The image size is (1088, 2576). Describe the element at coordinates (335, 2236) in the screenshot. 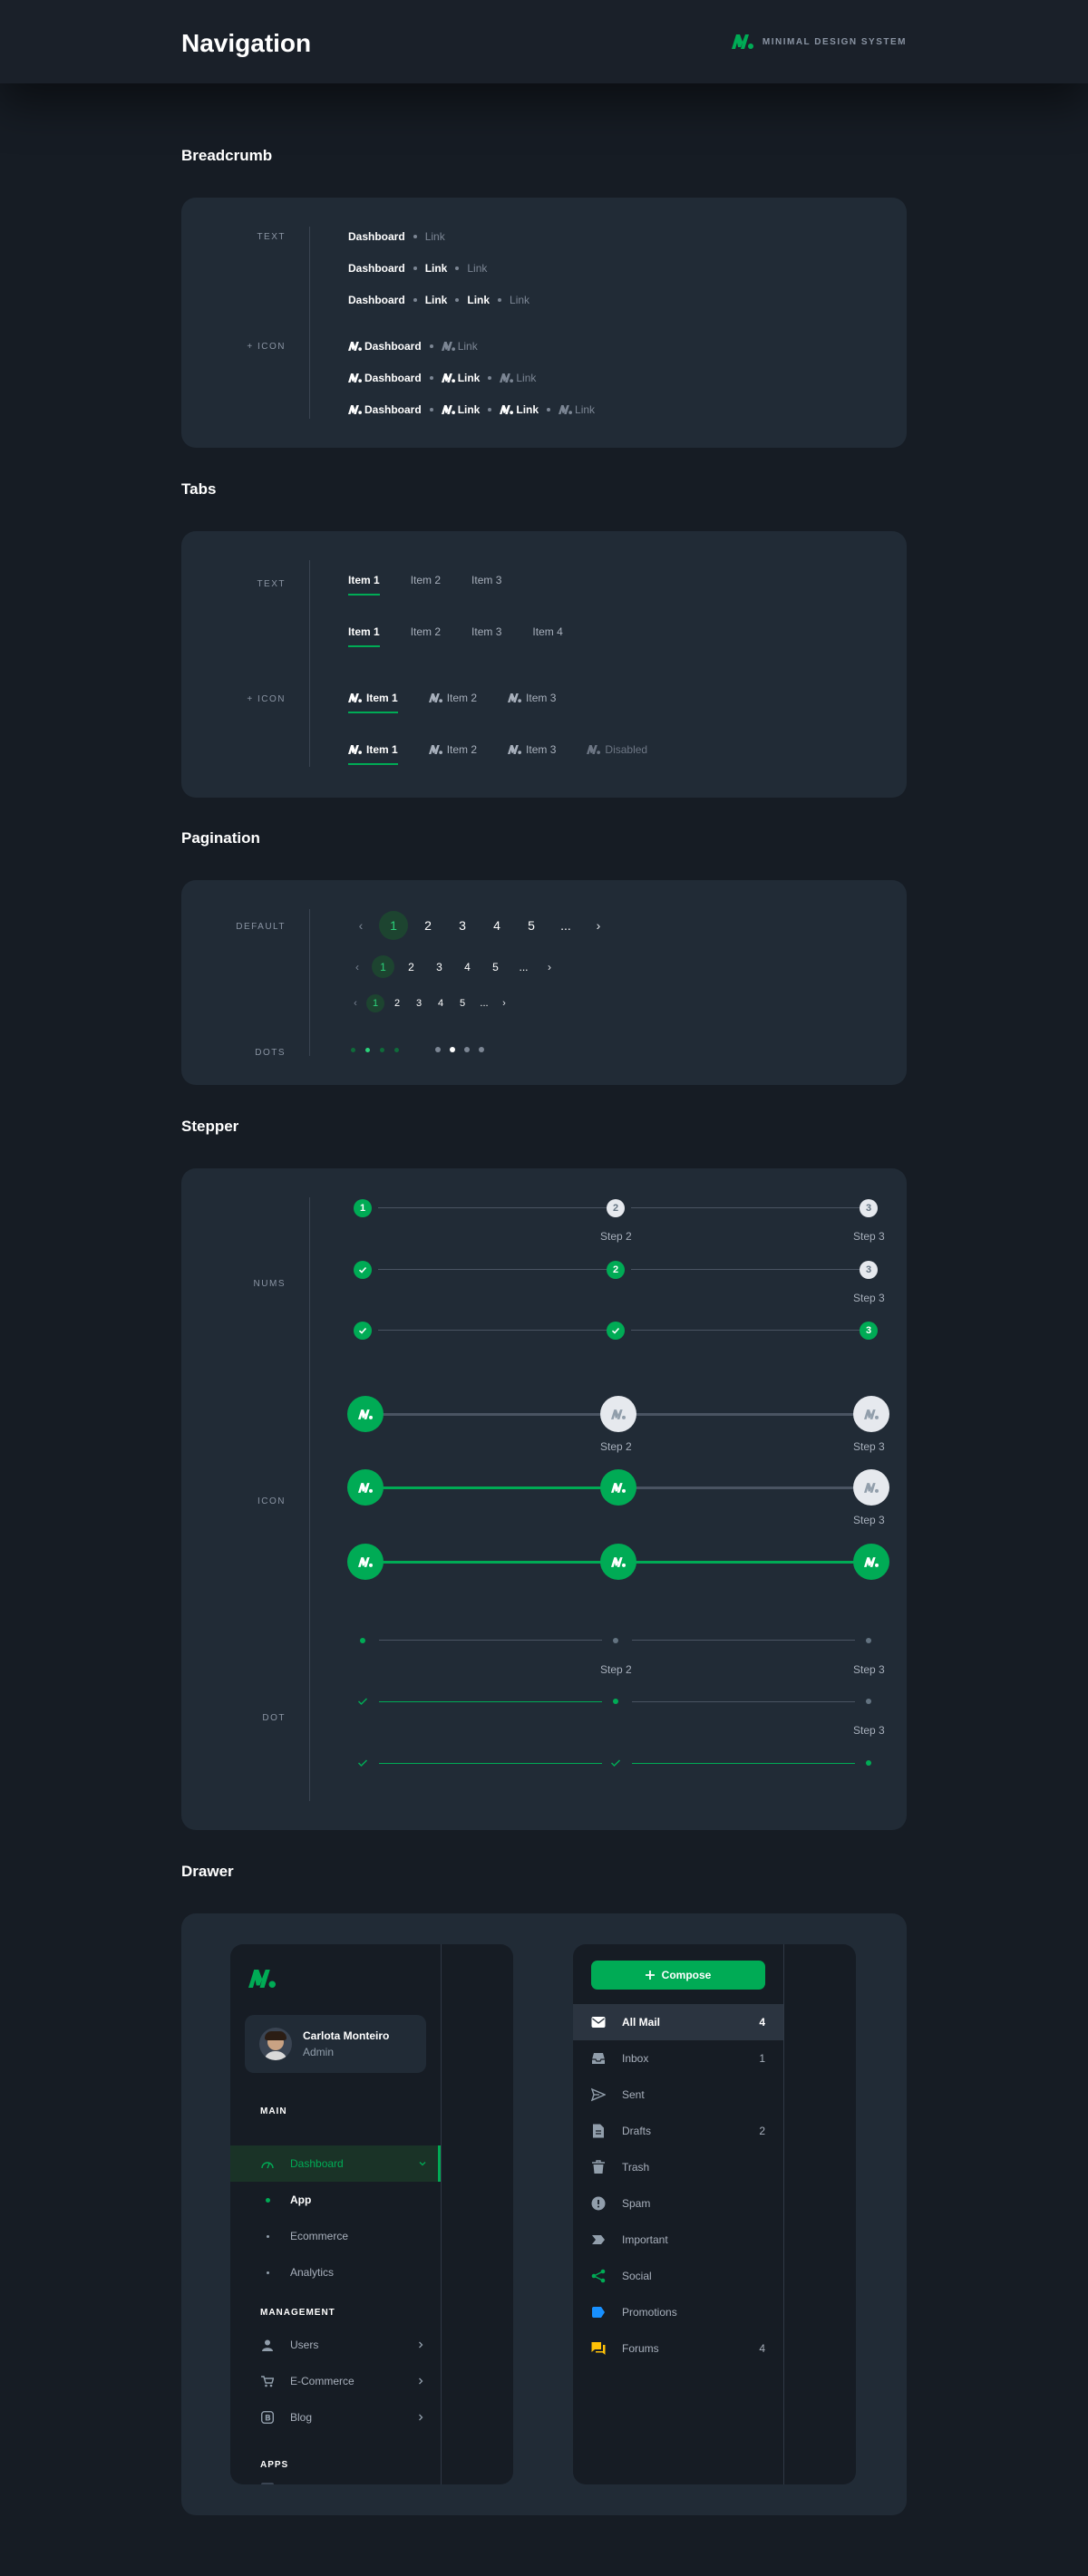

I see `nav-item-ecommerce: Ecommerce` at that location.